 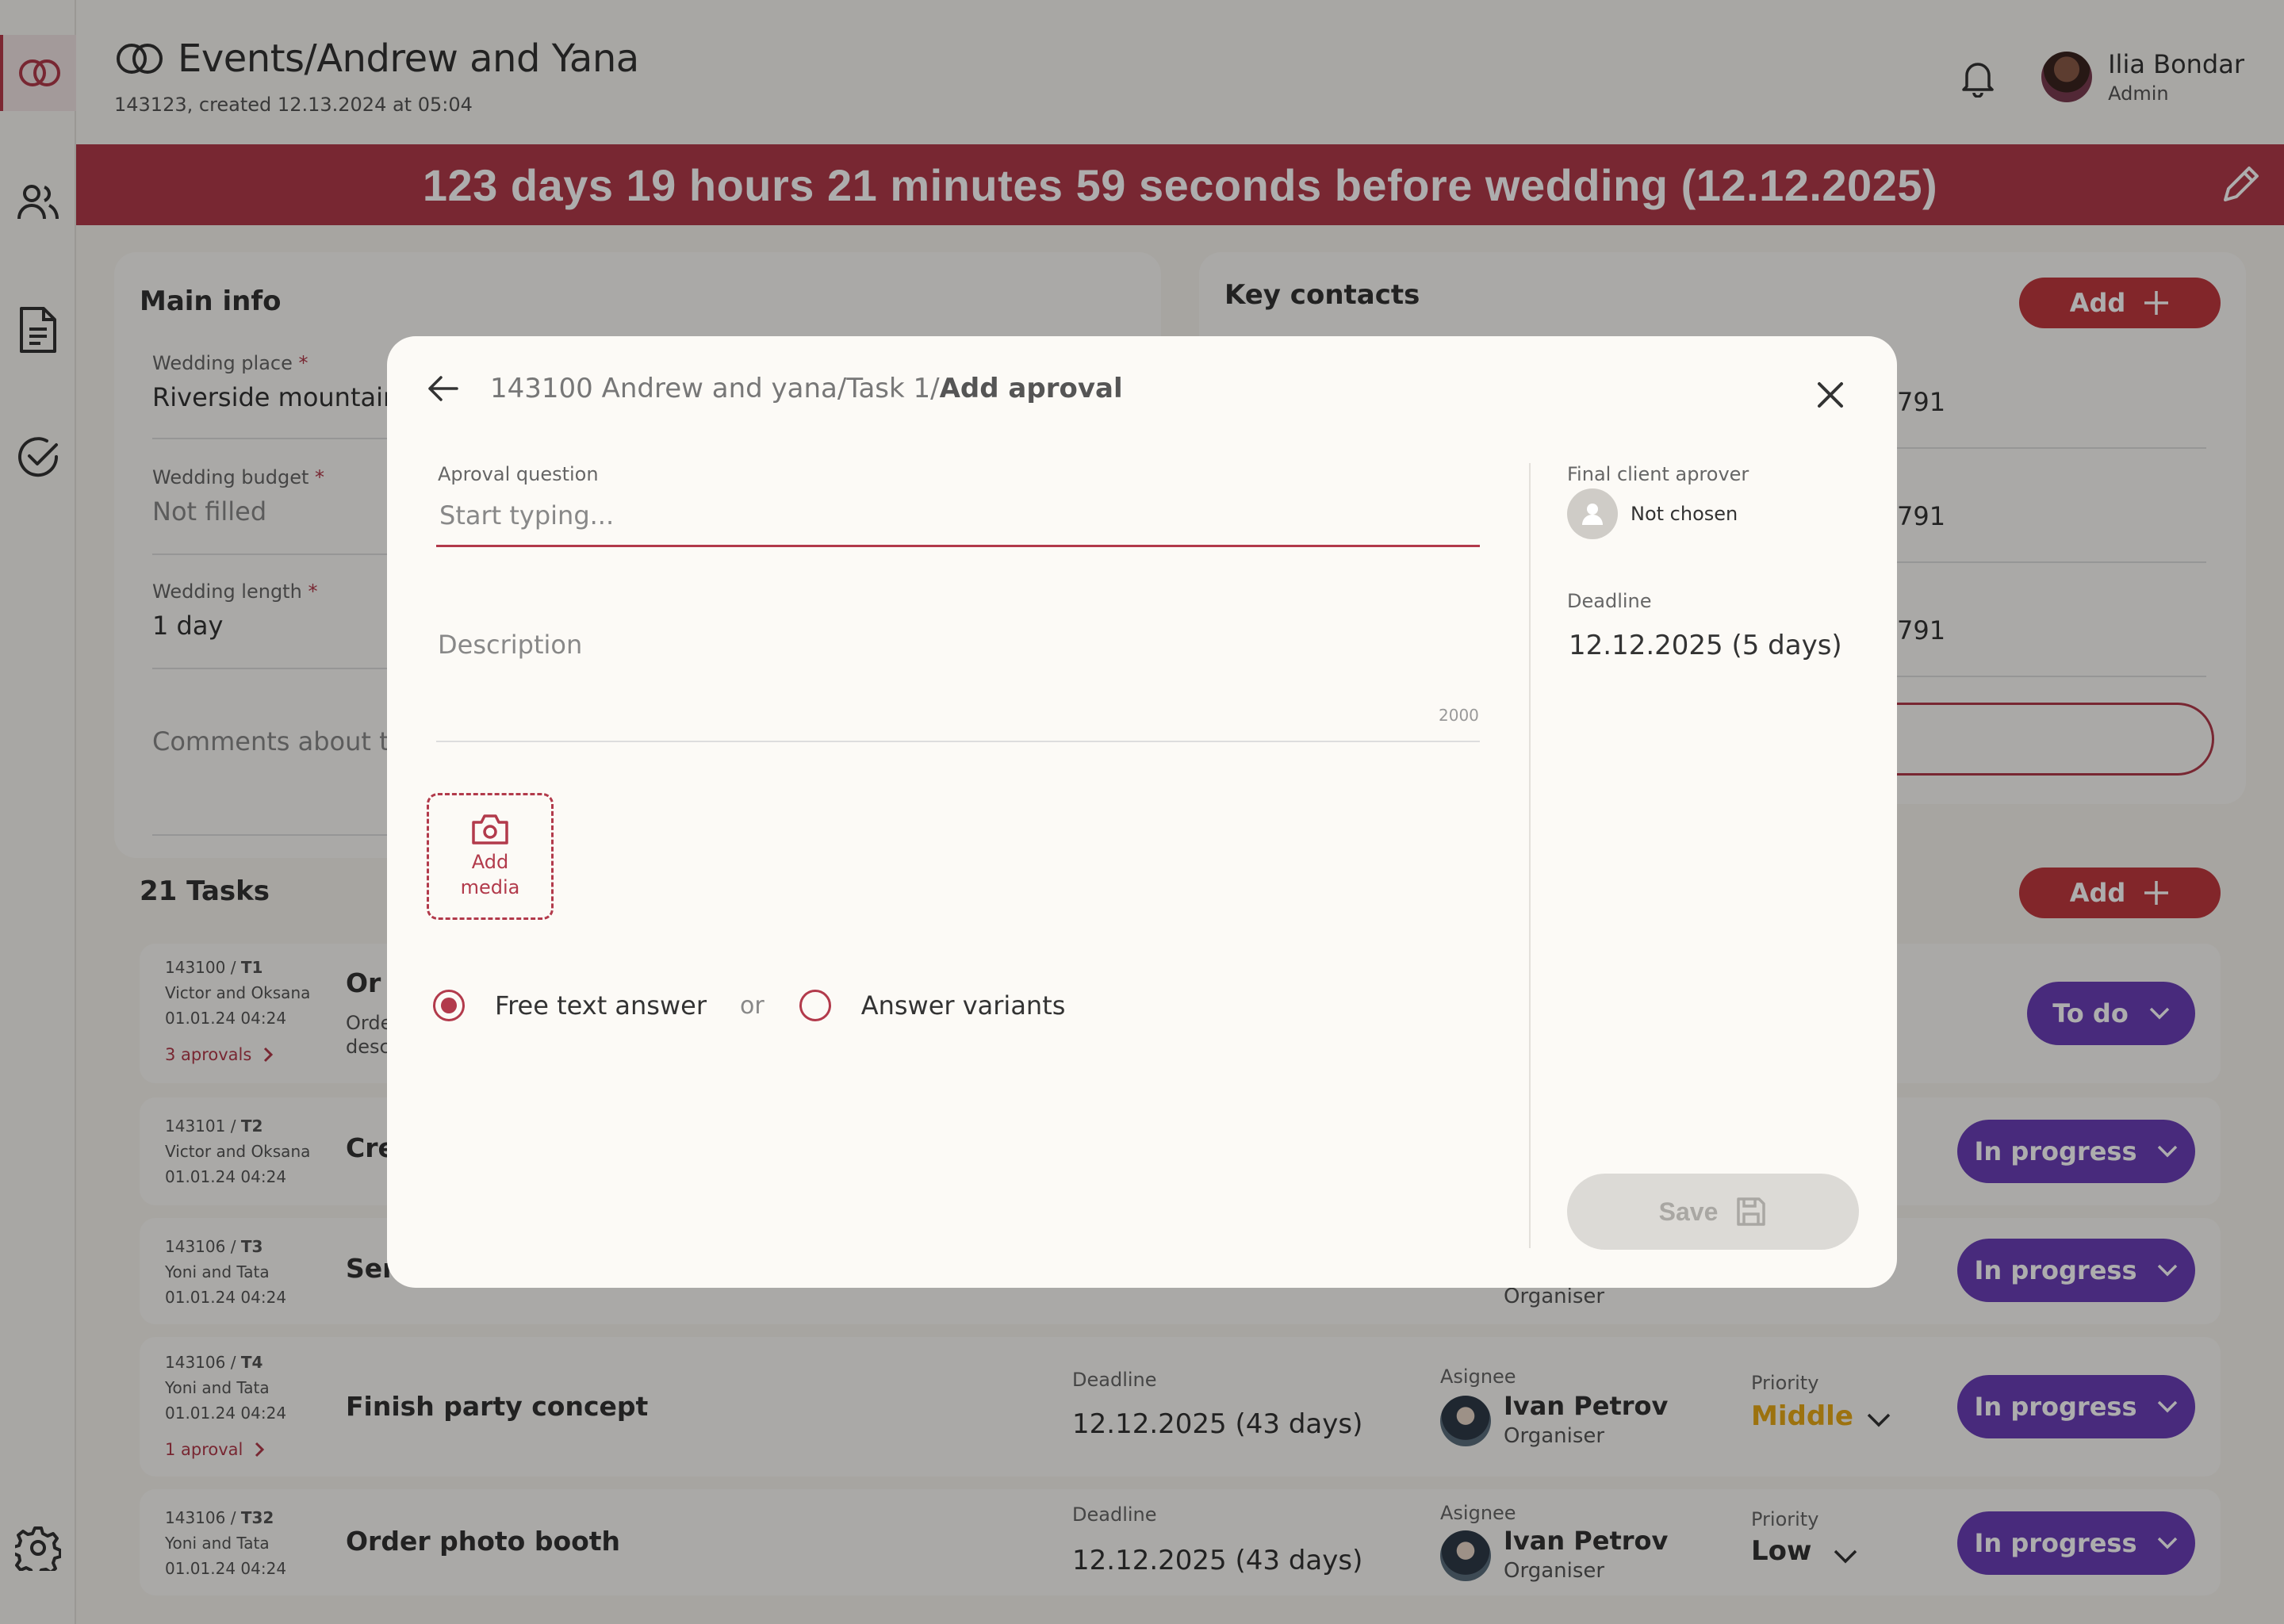 I want to click on description-field: Description, so click(x=510, y=645).